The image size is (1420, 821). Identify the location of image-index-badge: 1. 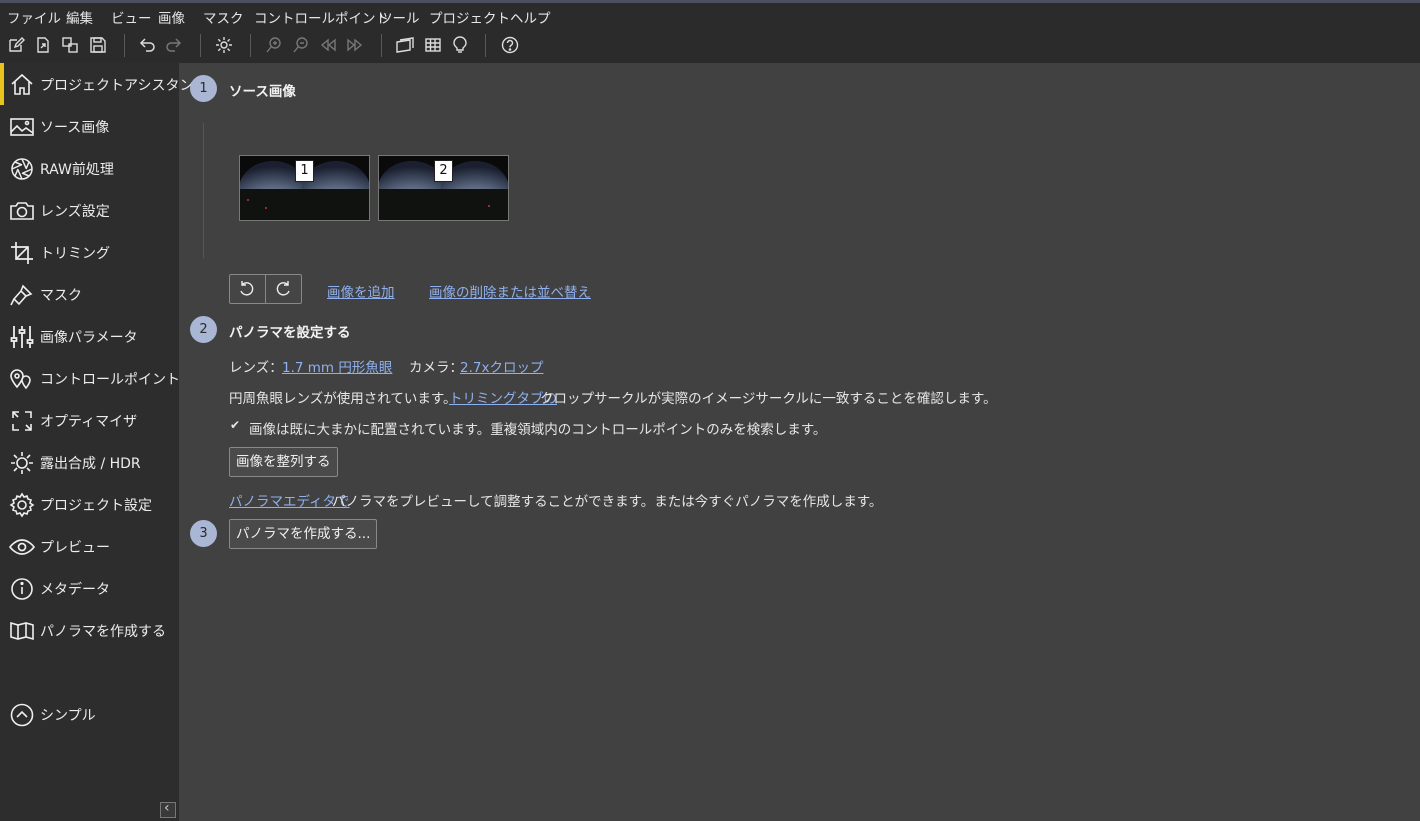
(304, 171).